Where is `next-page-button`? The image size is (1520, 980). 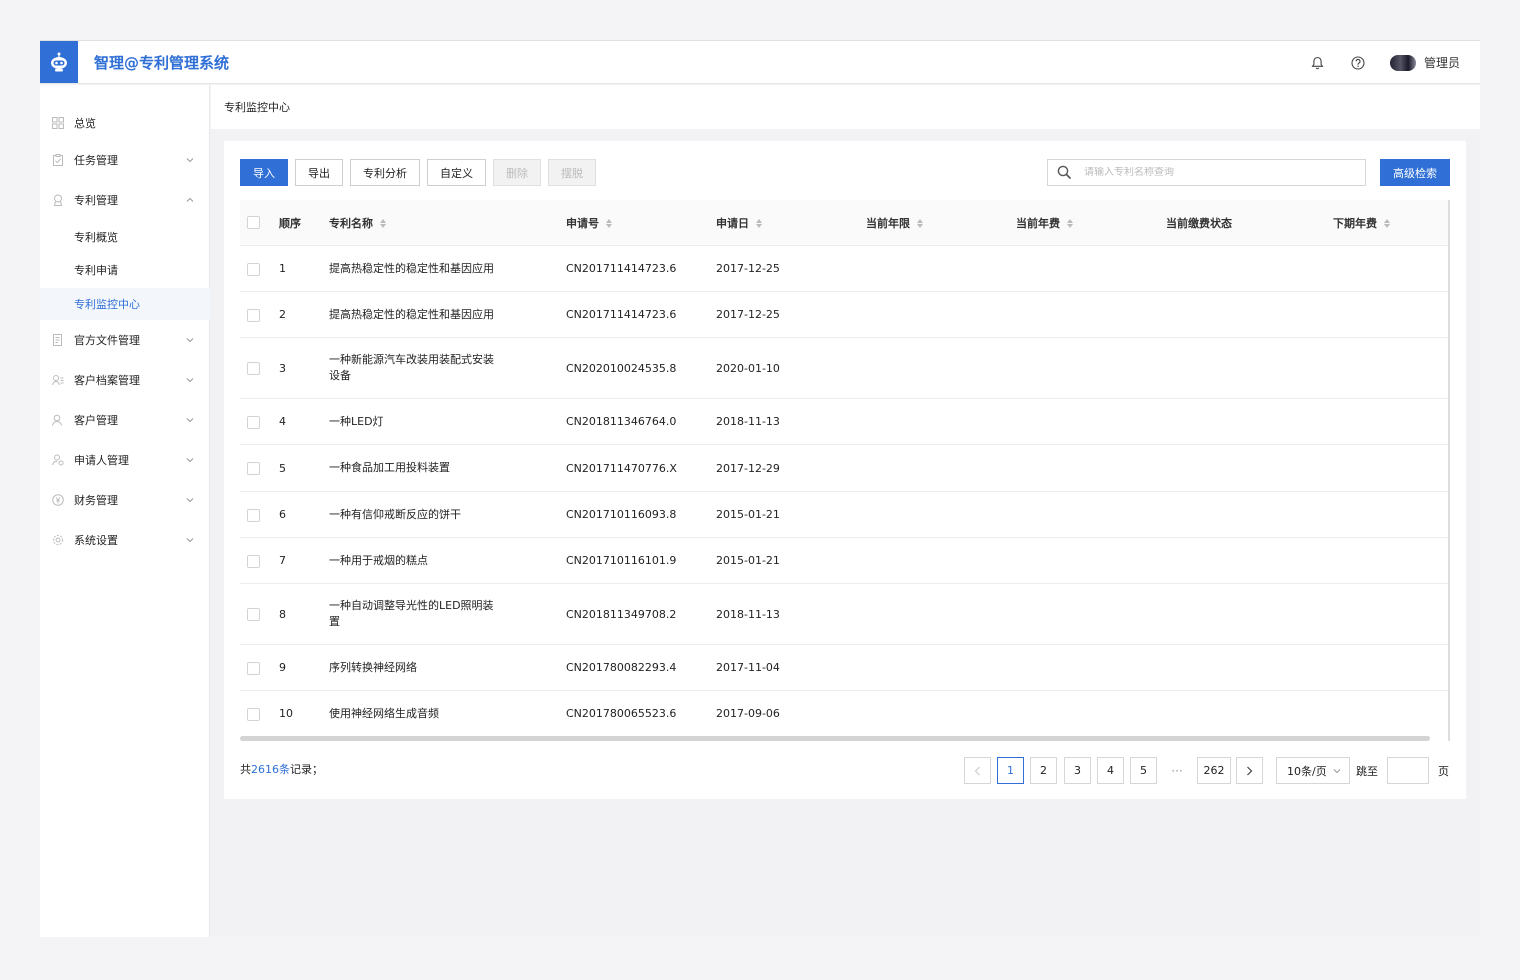
next-page-button is located at coordinates (1249, 770).